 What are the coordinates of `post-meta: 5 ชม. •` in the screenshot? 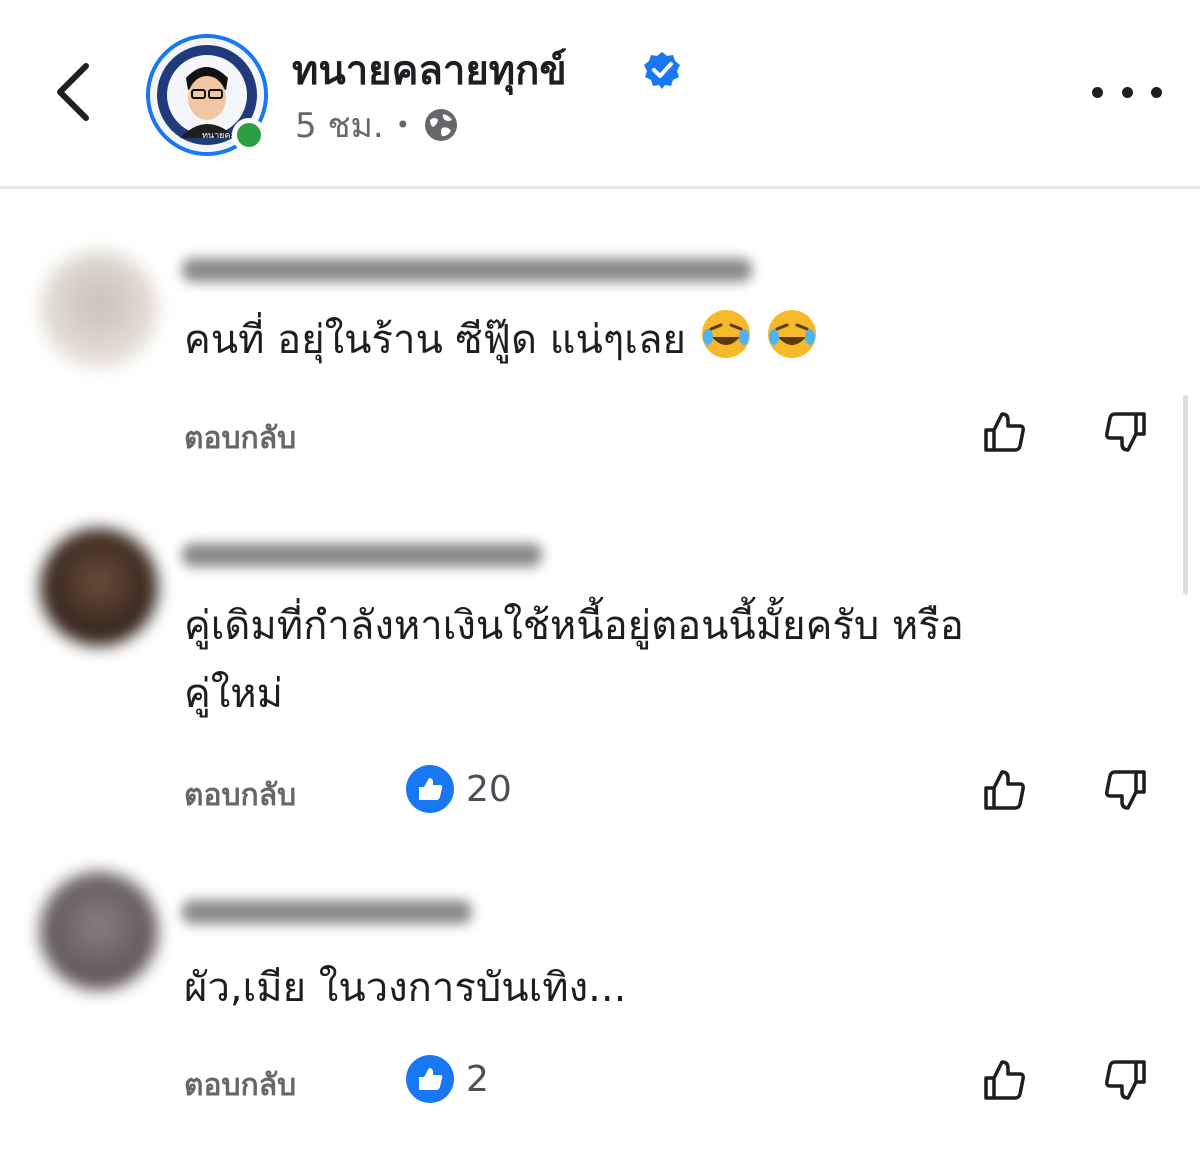 It's located at (377, 125).